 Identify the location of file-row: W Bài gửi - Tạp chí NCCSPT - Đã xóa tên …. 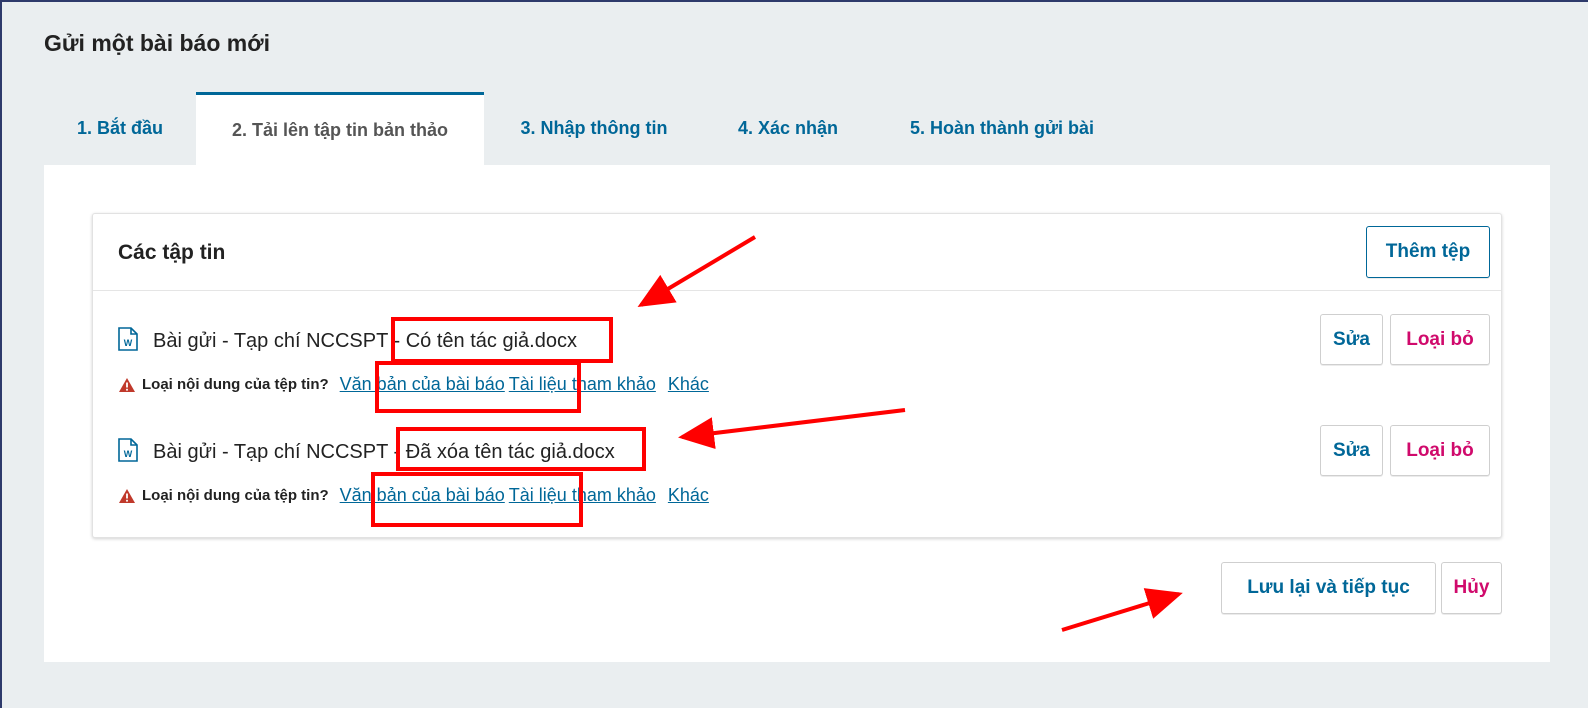
(797, 475).